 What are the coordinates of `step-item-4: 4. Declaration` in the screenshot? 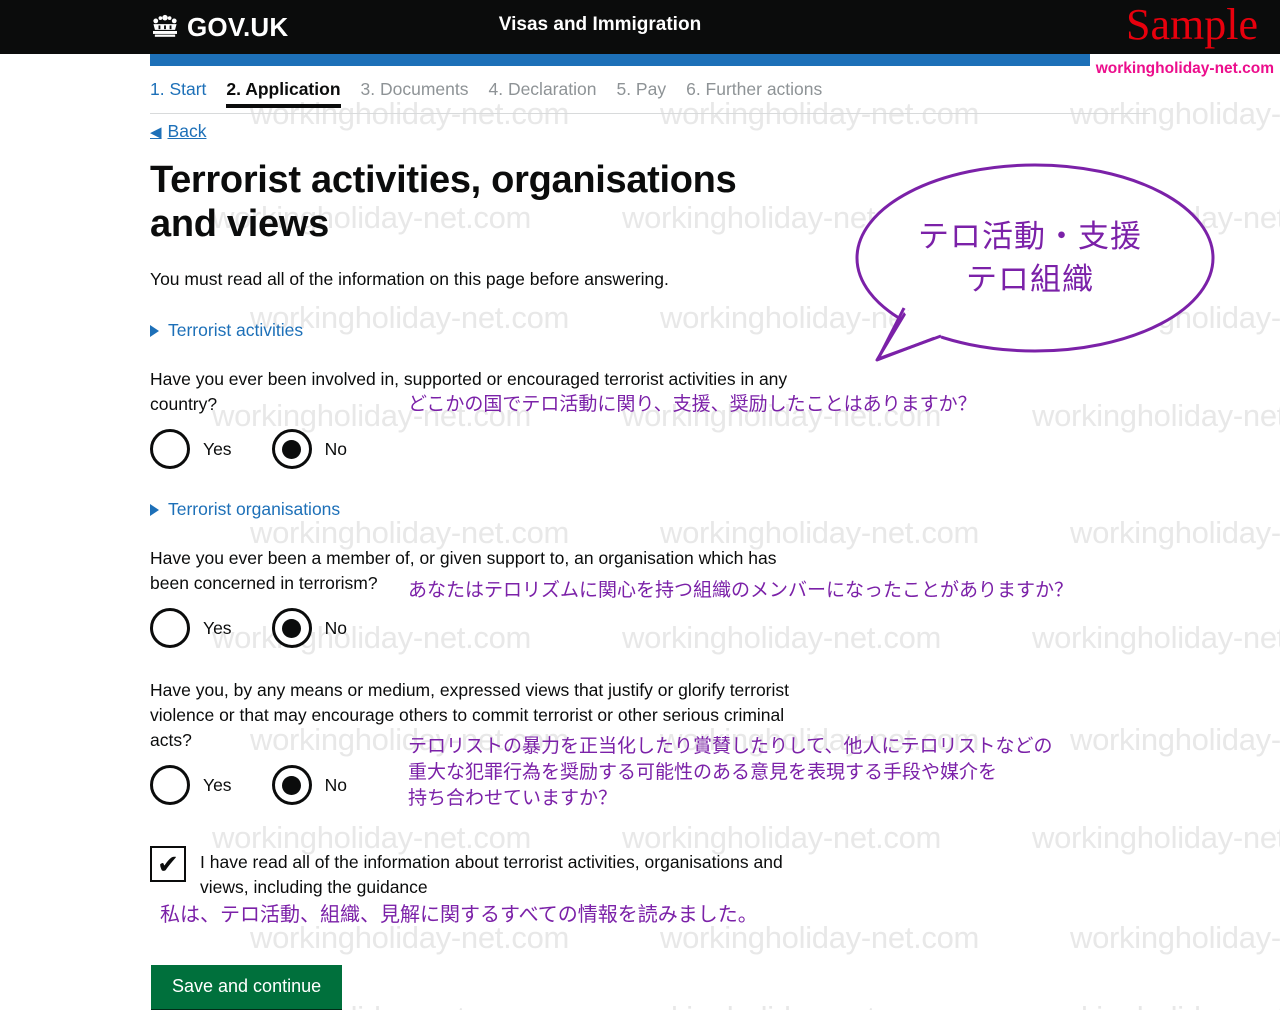 It's located at (542, 91).